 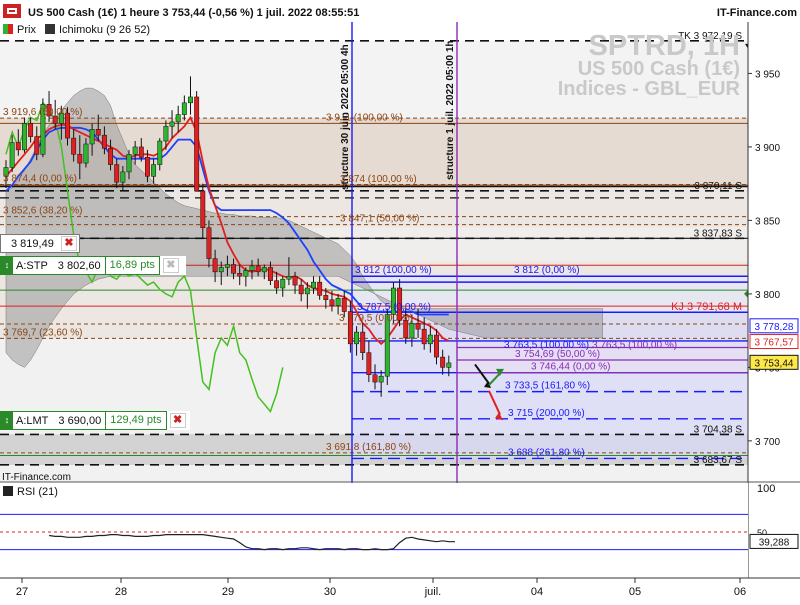 What do you see at coordinates (766, 489) in the screenshot?
I see `rsi-tick-label: 100` at bounding box center [766, 489].